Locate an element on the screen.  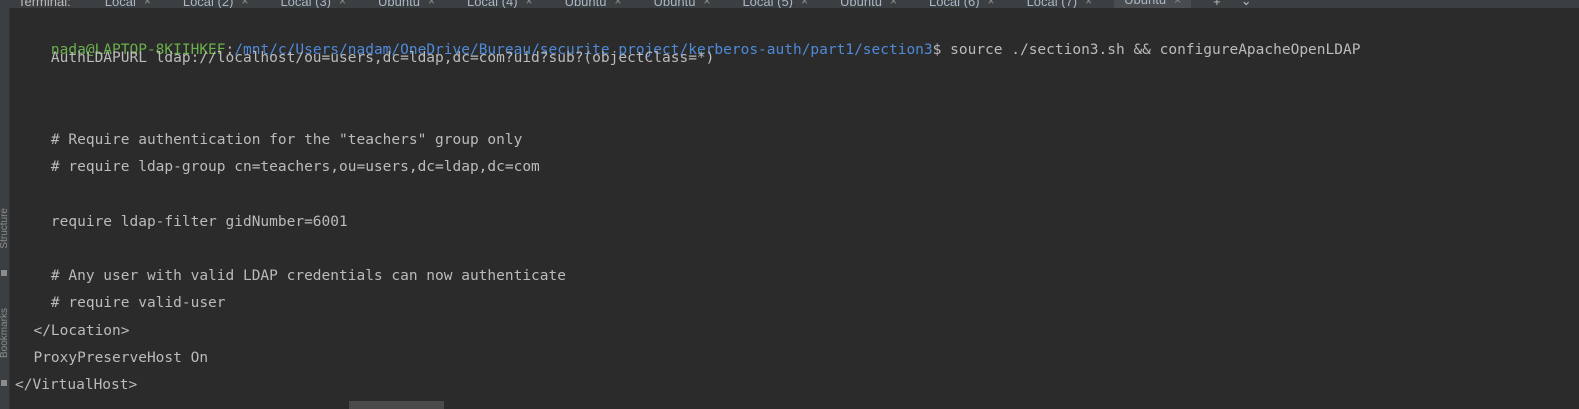
output-line: </Location> is located at coordinates (73, 331).